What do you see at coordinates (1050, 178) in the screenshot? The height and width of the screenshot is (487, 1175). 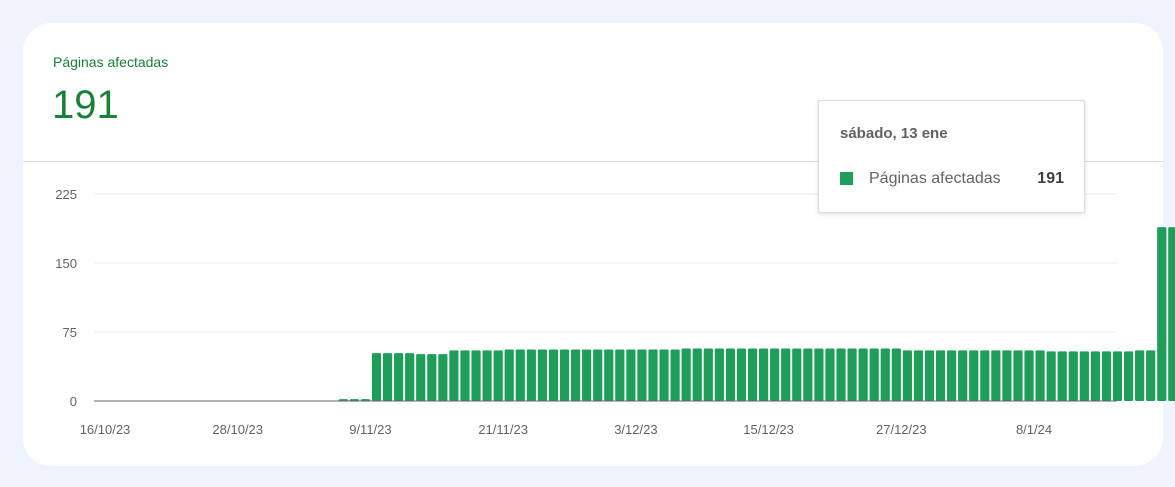 I see `tooltip-value: 191` at bounding box center [1050, 178].